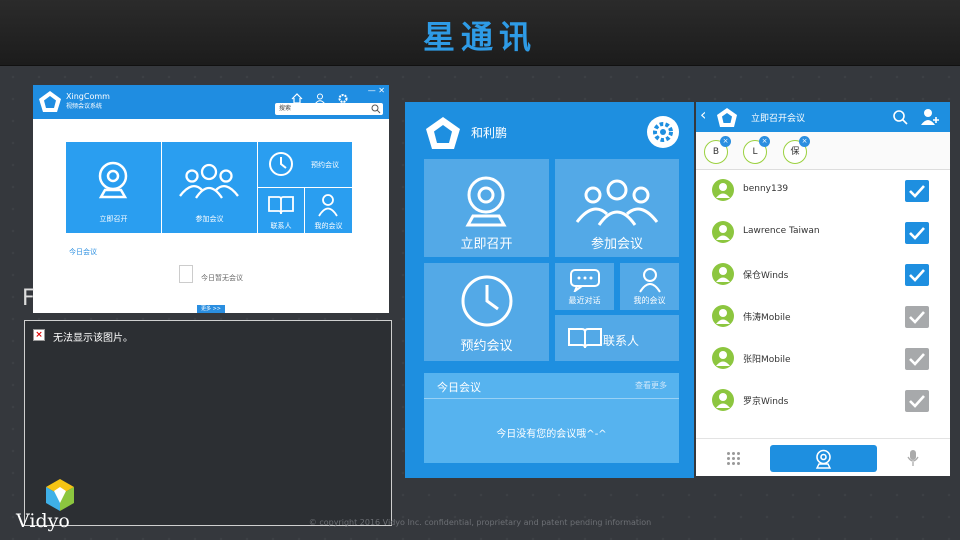 This screenshot has width=960, height=540. What do you see at coordinates (823, 151) in the screenshot?
I see `selected-contacts-bar: B × L × 保 ×` at bounding box center [823, 151].